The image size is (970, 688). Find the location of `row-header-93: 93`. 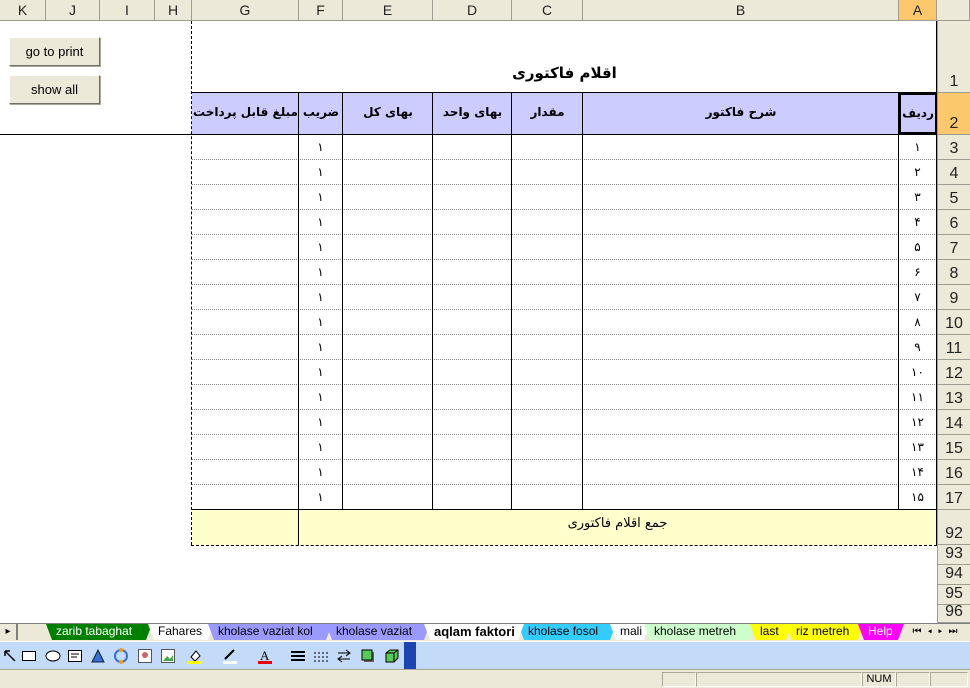

row-header-93: 93 is located at coordinates (953, 555).